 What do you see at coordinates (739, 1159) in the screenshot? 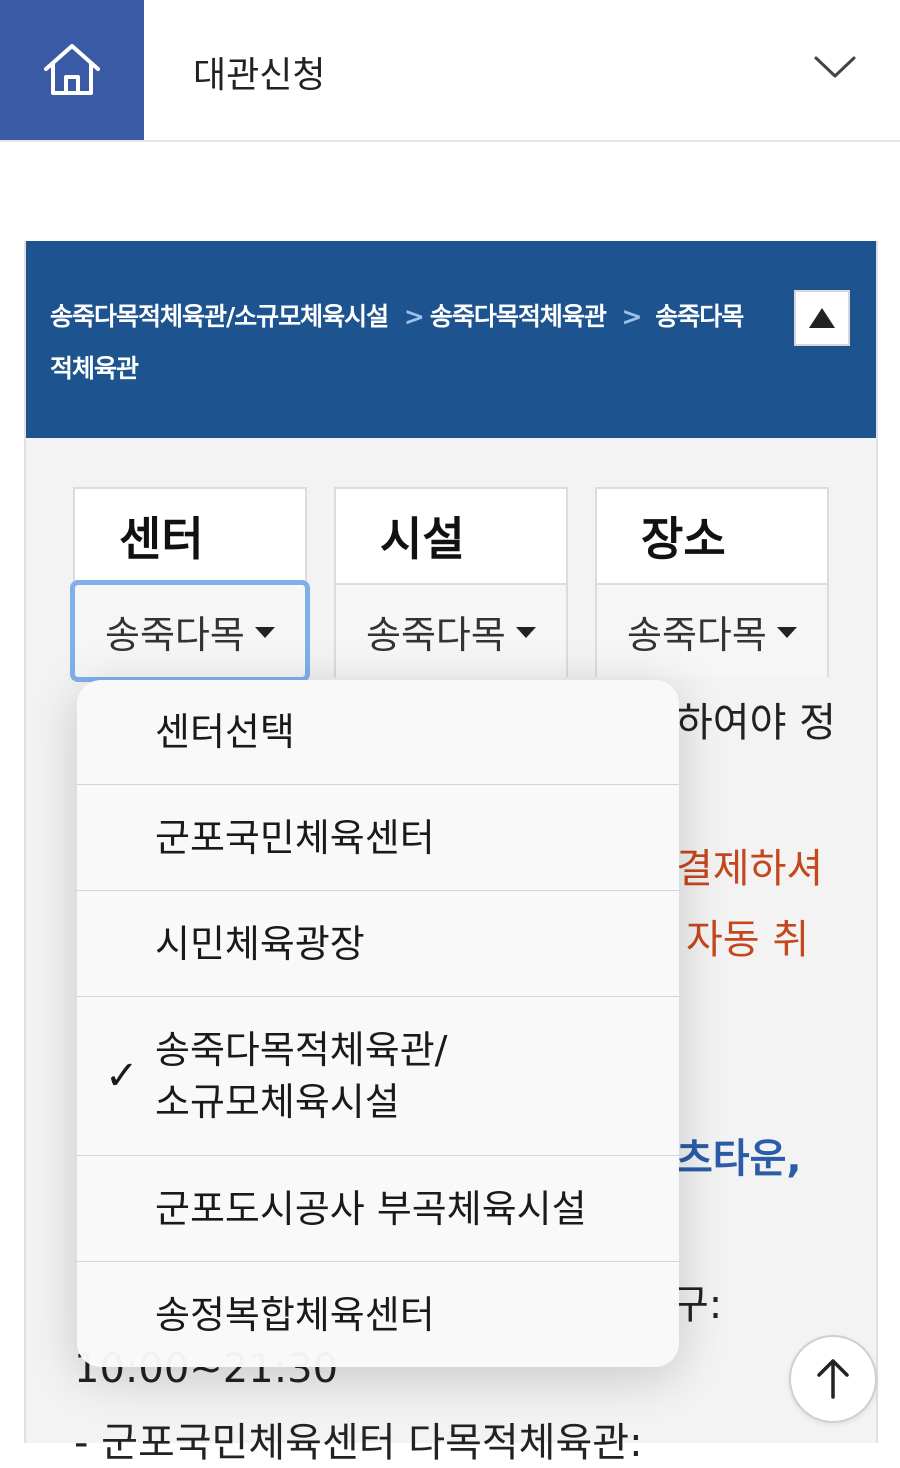
I see `notice-text-blue: 츠타운,` at bounding box center [739, 1159].